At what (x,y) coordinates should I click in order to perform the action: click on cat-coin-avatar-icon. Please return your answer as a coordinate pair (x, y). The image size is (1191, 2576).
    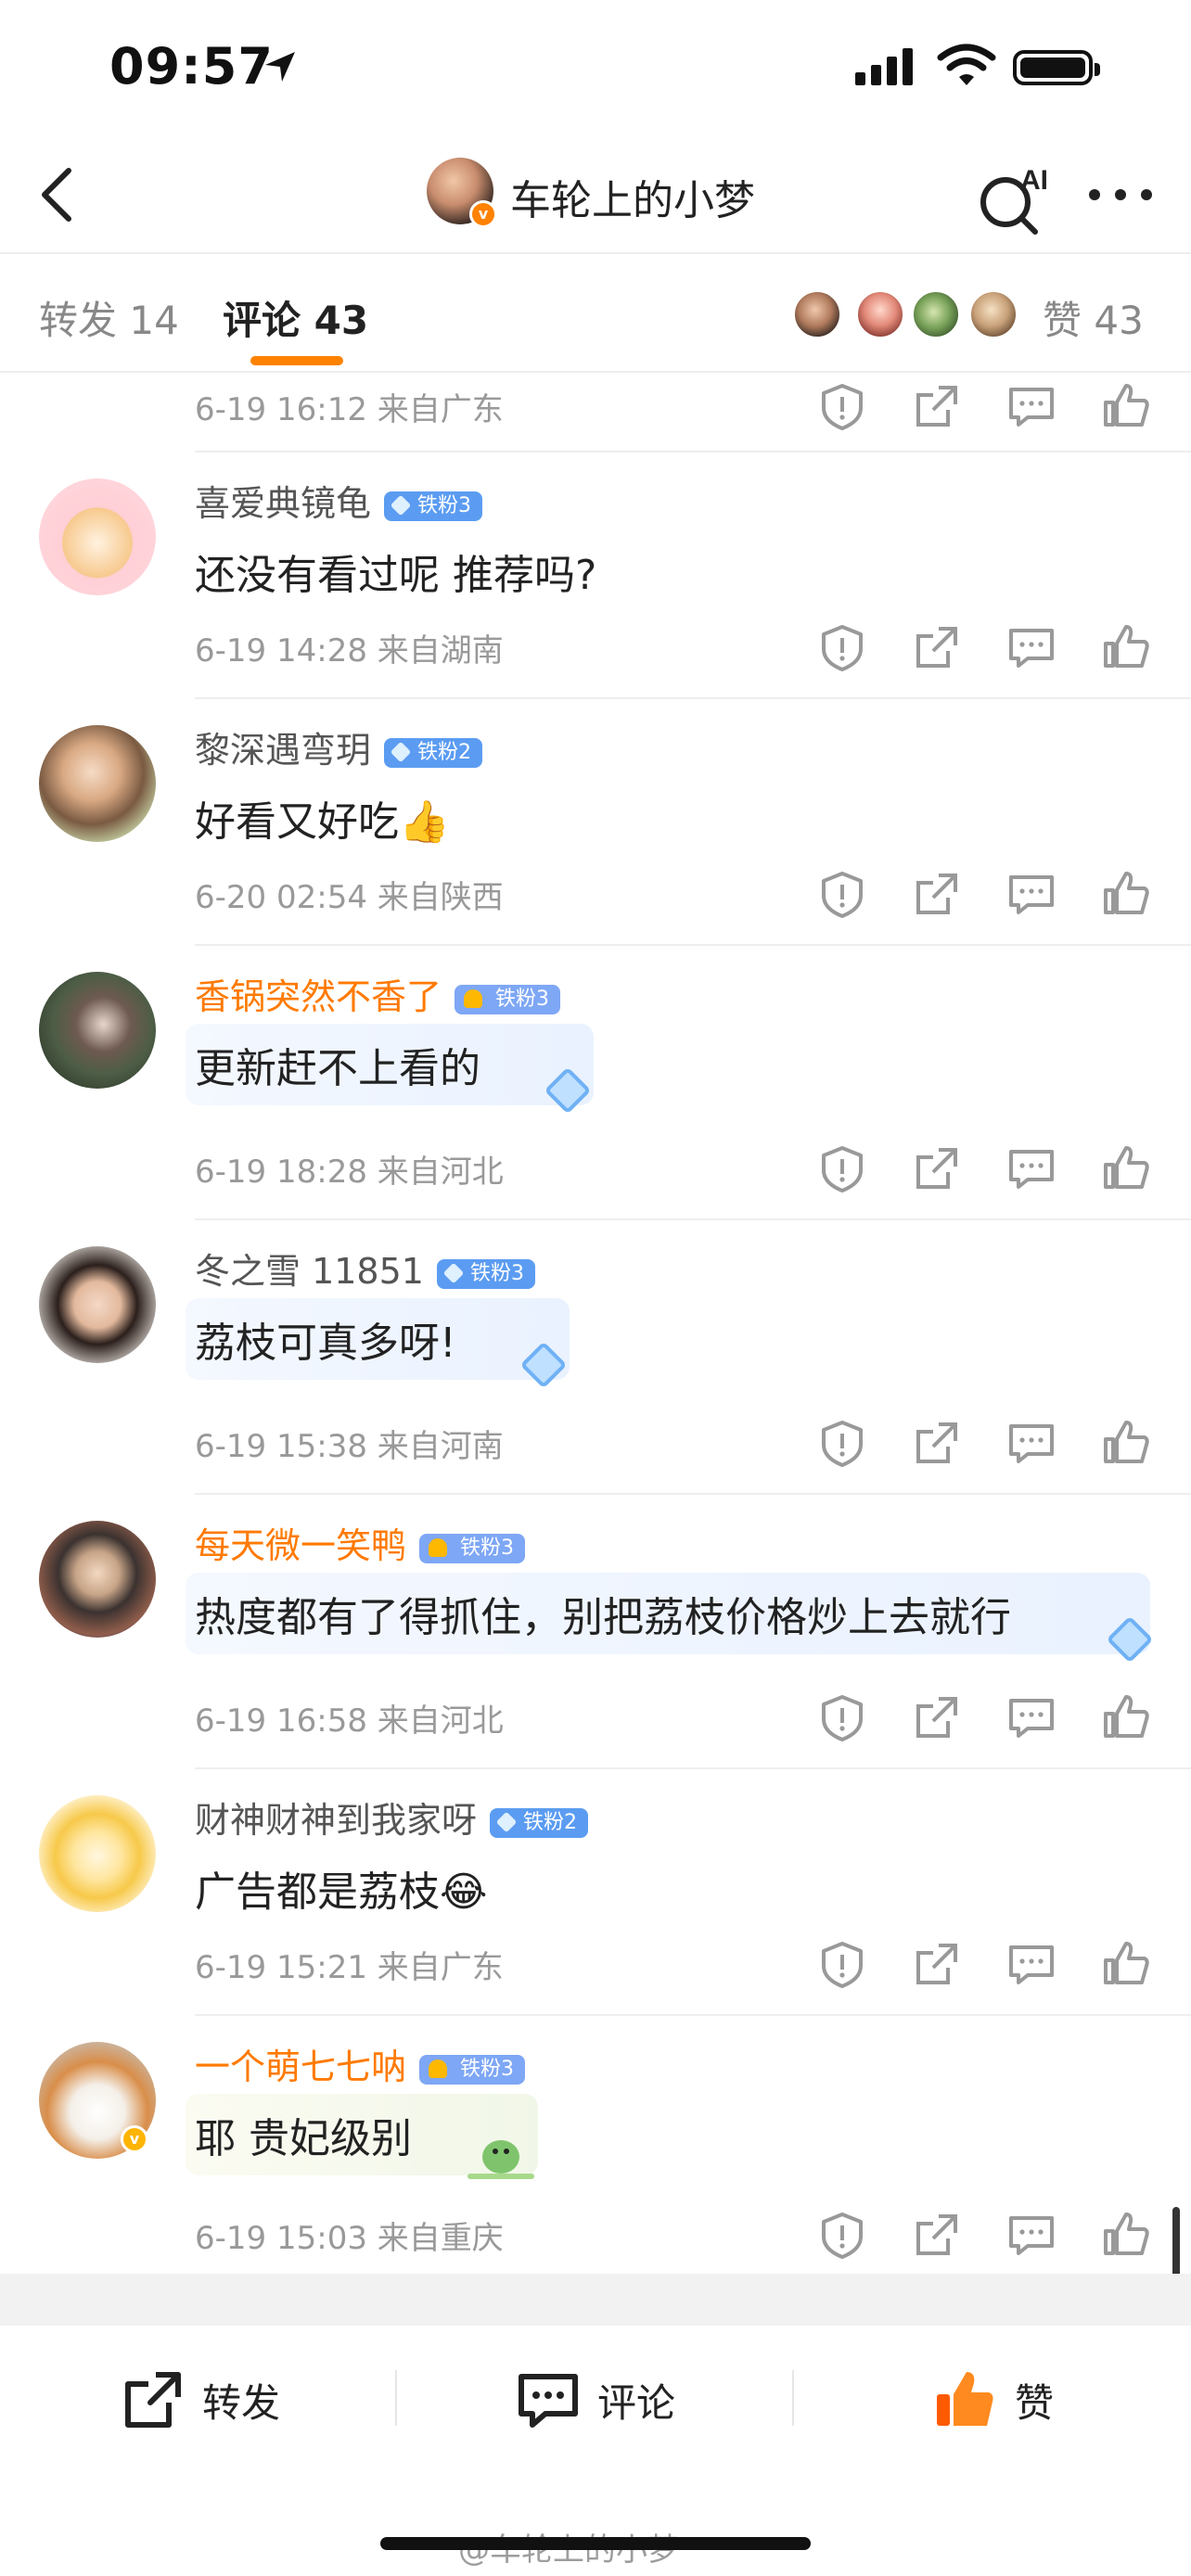
    Looking at the image, I should click on (97, 1853).